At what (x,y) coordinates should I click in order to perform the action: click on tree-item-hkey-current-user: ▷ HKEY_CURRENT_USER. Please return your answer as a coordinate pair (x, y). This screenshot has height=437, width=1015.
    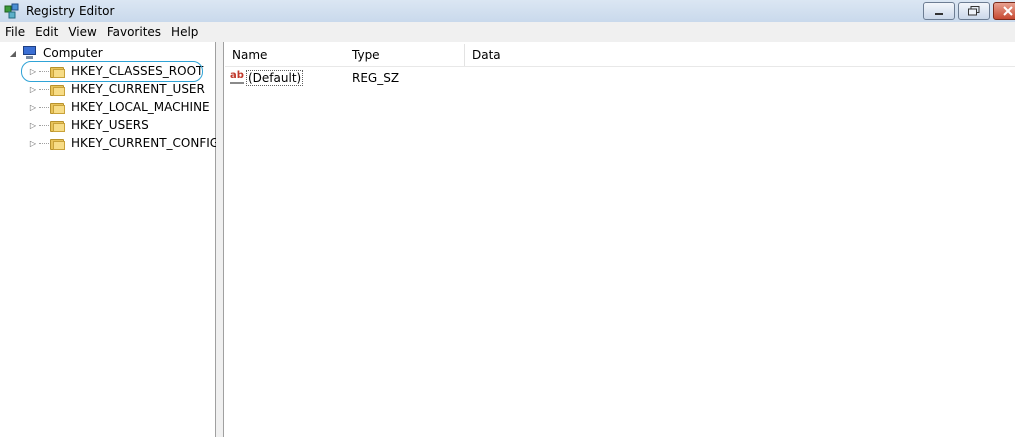
    Looking at the image, I should click on (116, 89).